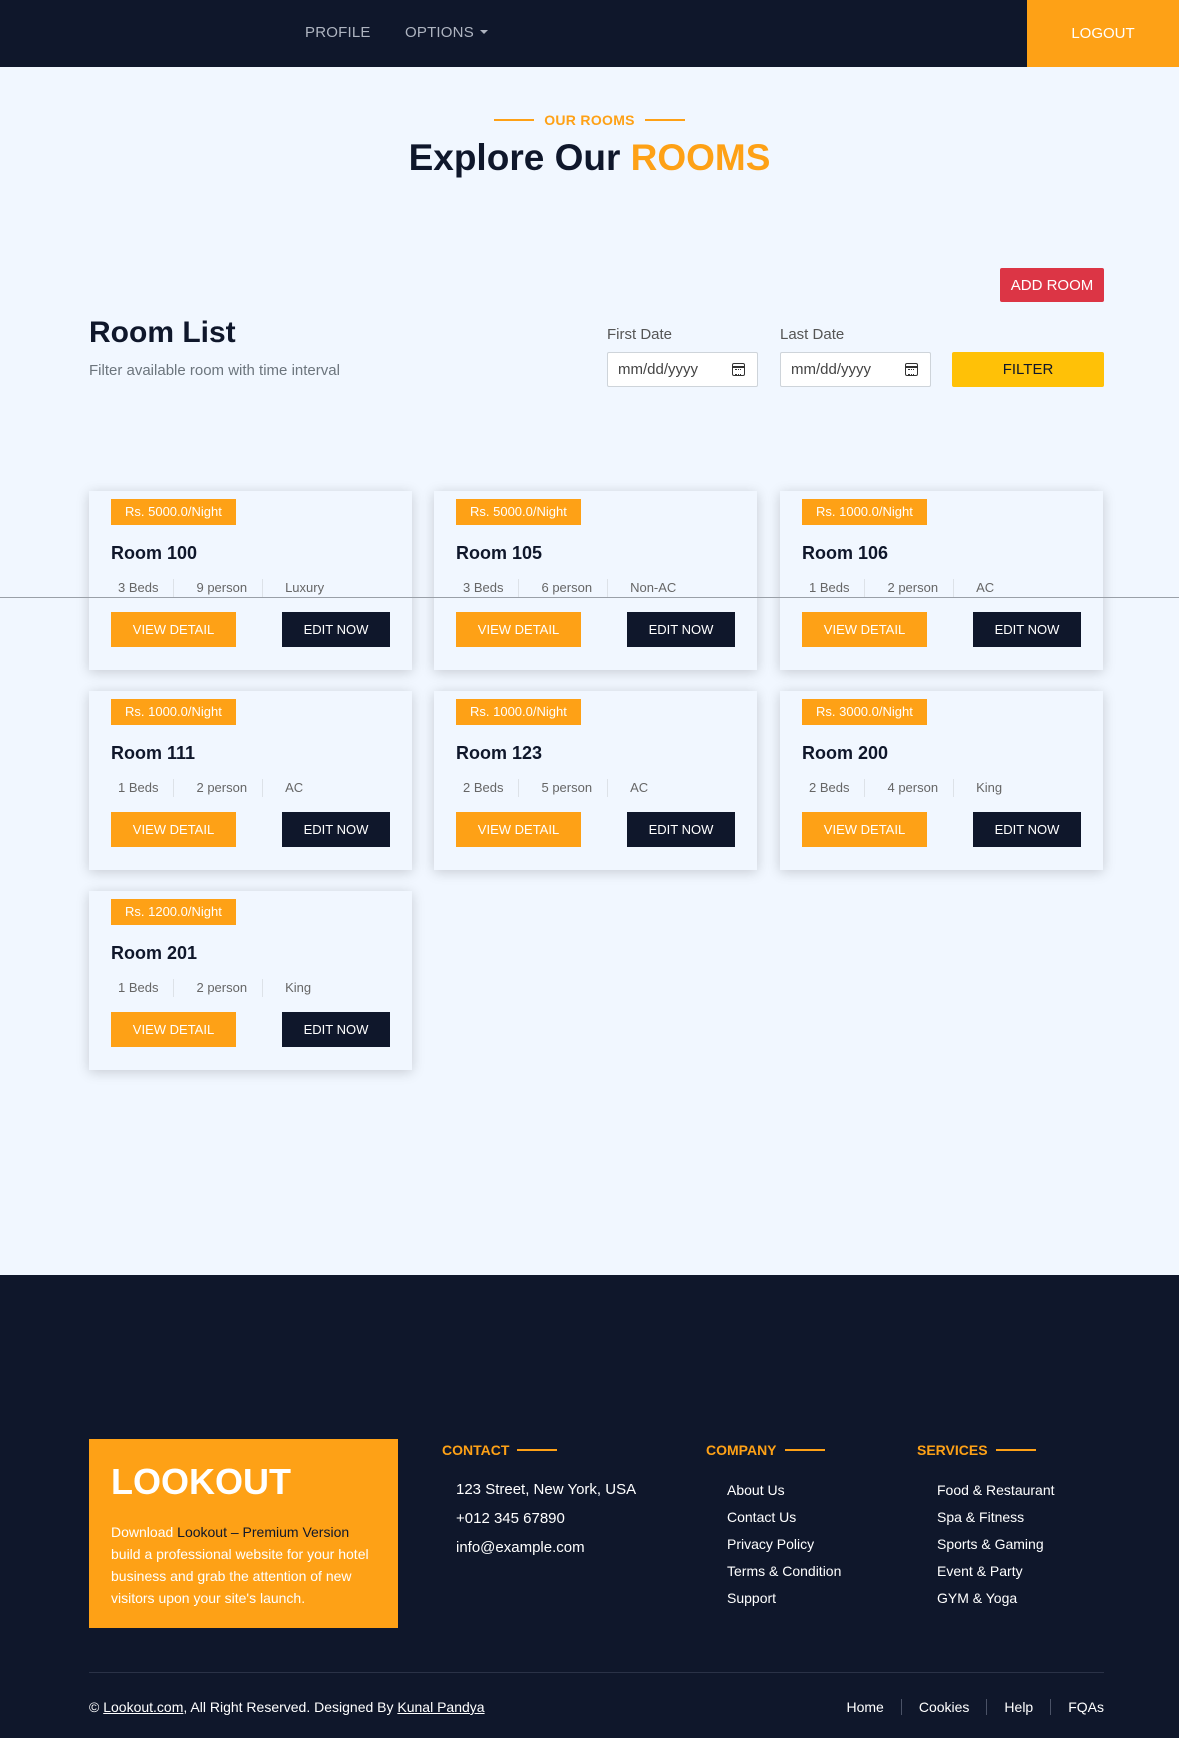  What do you see at coordinates (589, 33) in the screenshot?
I see `navbar: PROFILE OPTIONS LOGOUT` at bounding box center [589, 33].